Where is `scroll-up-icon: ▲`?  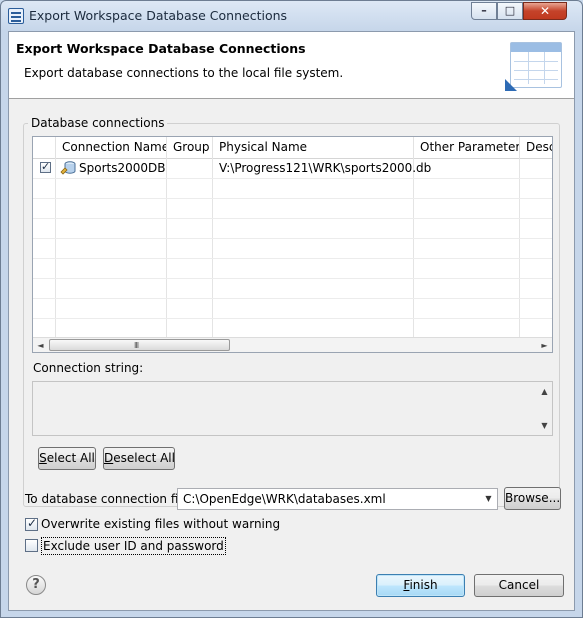
scroll-up-icon: ▲ is located at coordinates (544, 391).